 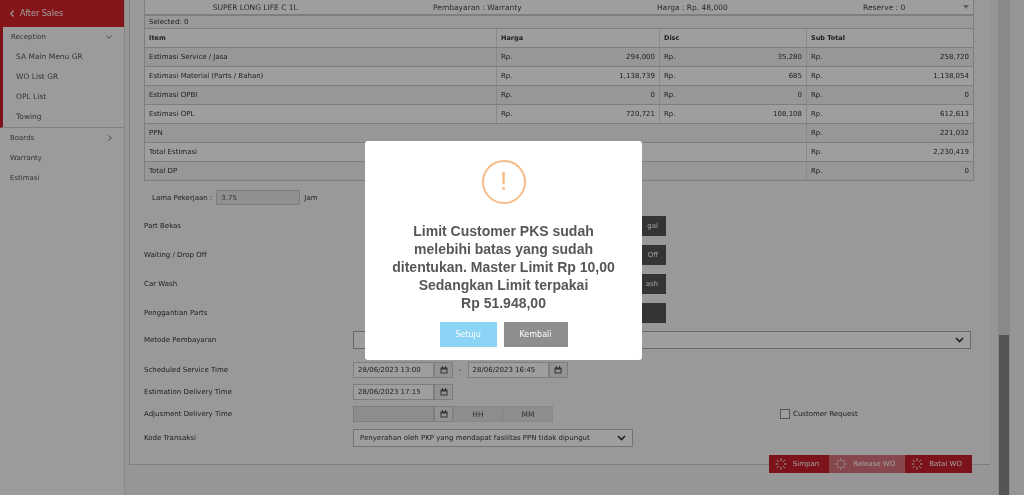 I want to click on back-icon, so click(x=12, y=13).